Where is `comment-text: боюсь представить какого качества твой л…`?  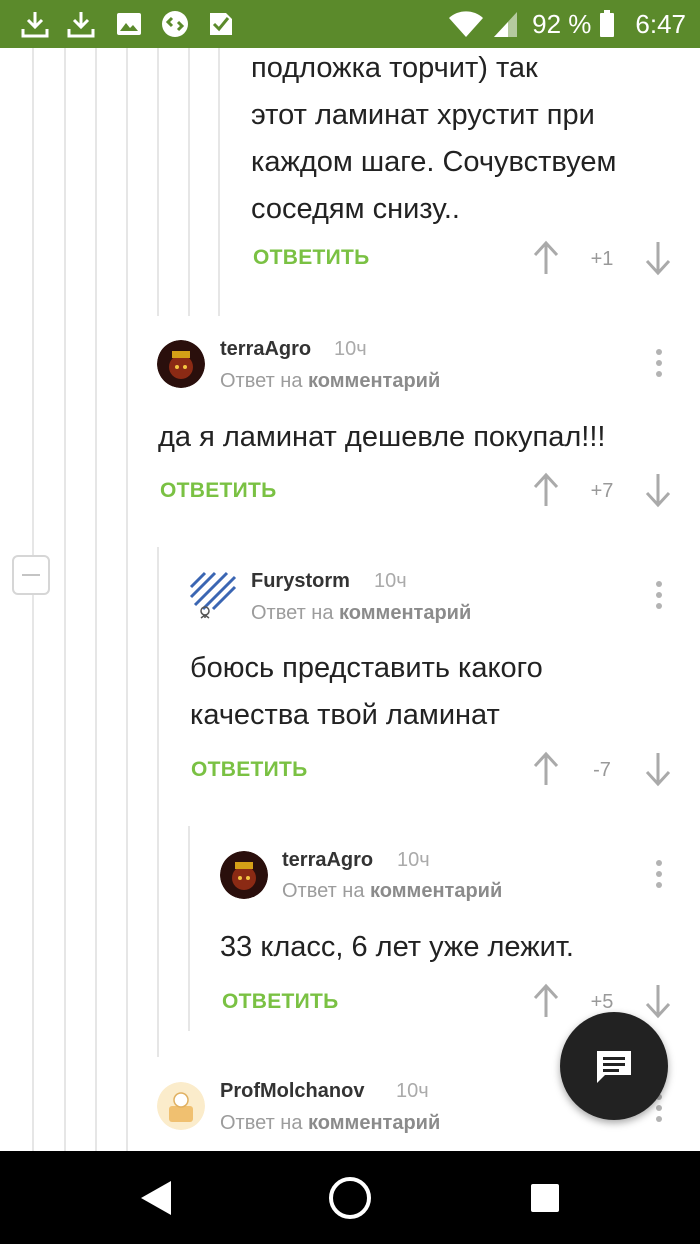 comment-text: боюсь представить какого качества твой л… is located at coordinates (366, 692).